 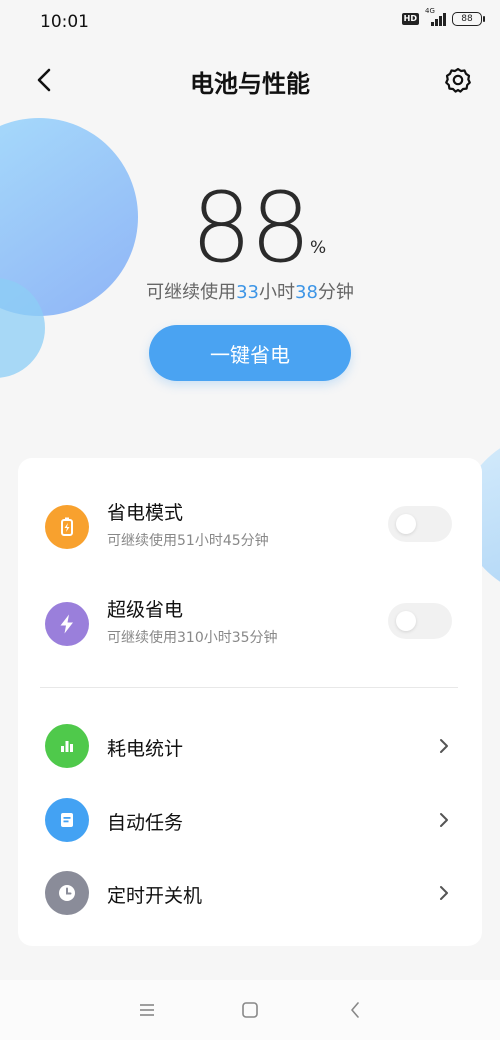 I want to click on hours-unit: 小时, so click(x=277, y=292).